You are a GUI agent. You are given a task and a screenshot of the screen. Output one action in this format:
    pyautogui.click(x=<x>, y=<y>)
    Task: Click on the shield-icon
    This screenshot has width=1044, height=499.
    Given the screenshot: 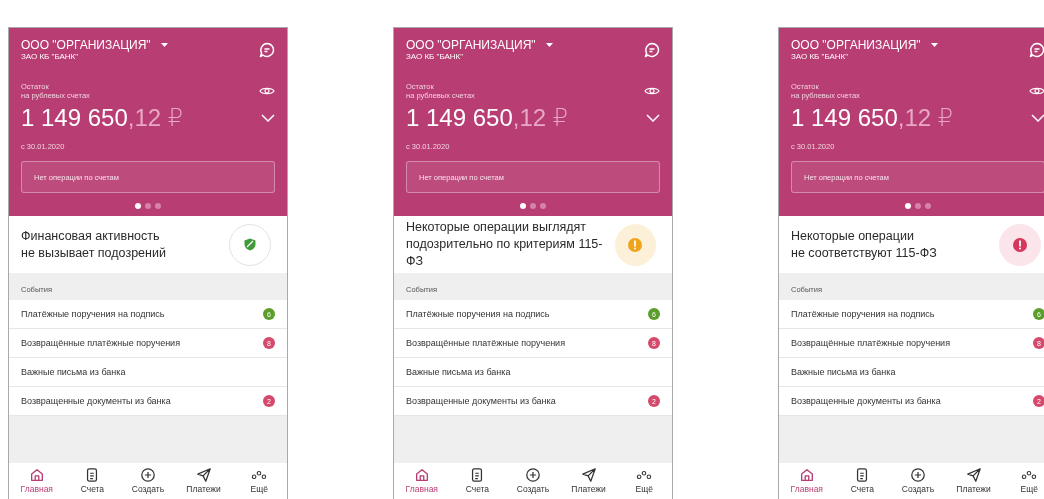 What is the action you would take?
    pyautogui.click(x=250, y=244)
    